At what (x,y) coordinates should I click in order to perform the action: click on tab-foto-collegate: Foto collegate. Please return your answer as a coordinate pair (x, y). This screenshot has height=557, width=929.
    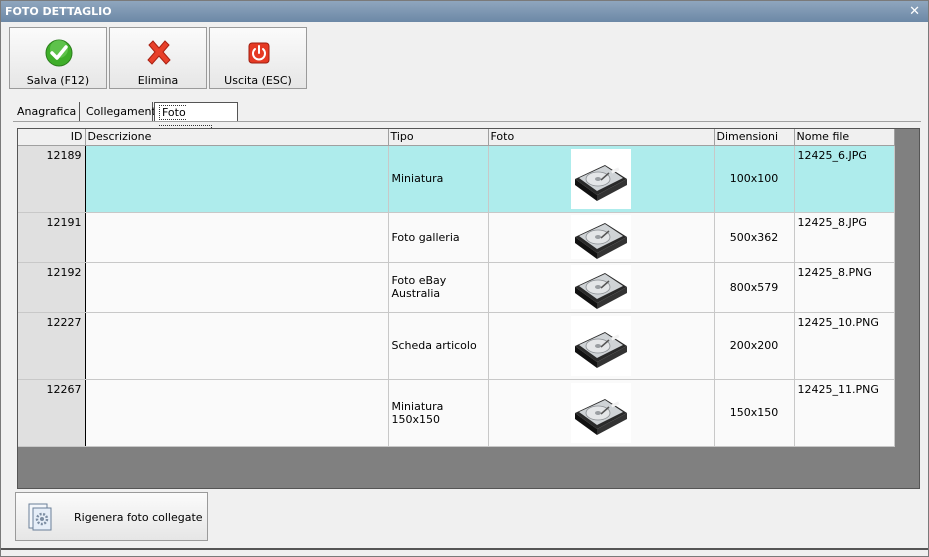
    Looking at the image, I should click on (196, 121).